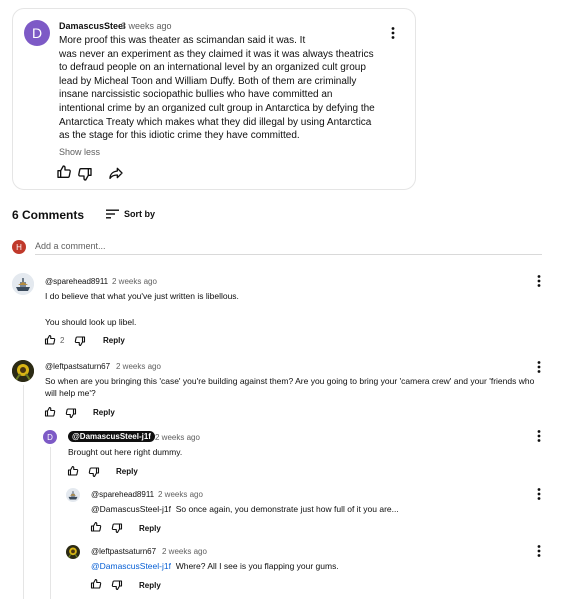 Image resolution: width=572 pixels, height=599 pixels. Describe the element at coordinates (112, 214) in the screenshot. I see `sort-icon` at that location.